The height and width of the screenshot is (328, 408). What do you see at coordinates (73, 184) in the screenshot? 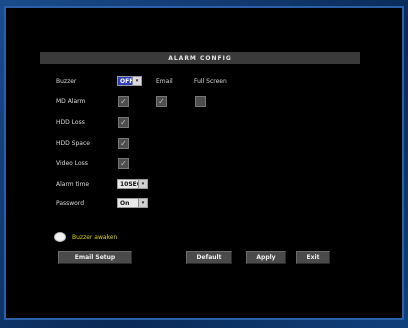
I see `alarm-time-label: Alarm time` at bounding box center [73, 184].